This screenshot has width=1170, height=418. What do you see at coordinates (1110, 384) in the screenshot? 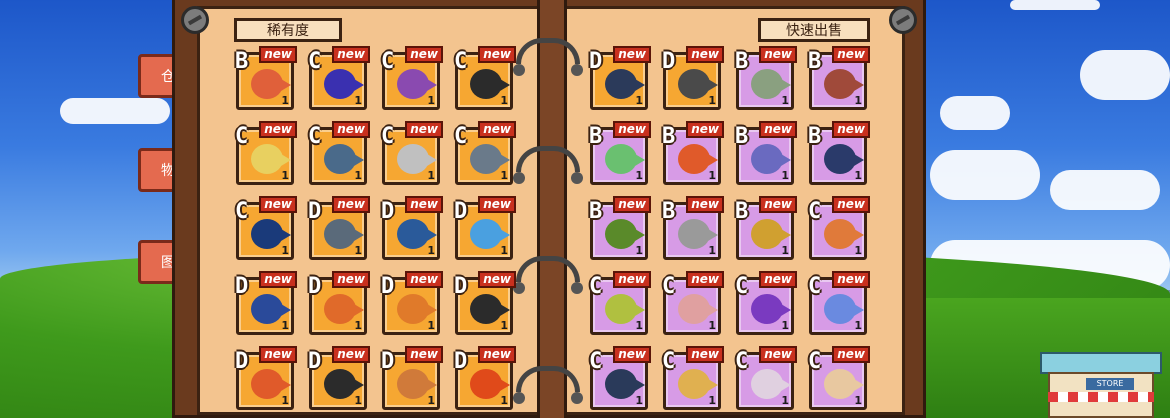
I see `store-sign: STORE` at bounding box center [1110, 384].